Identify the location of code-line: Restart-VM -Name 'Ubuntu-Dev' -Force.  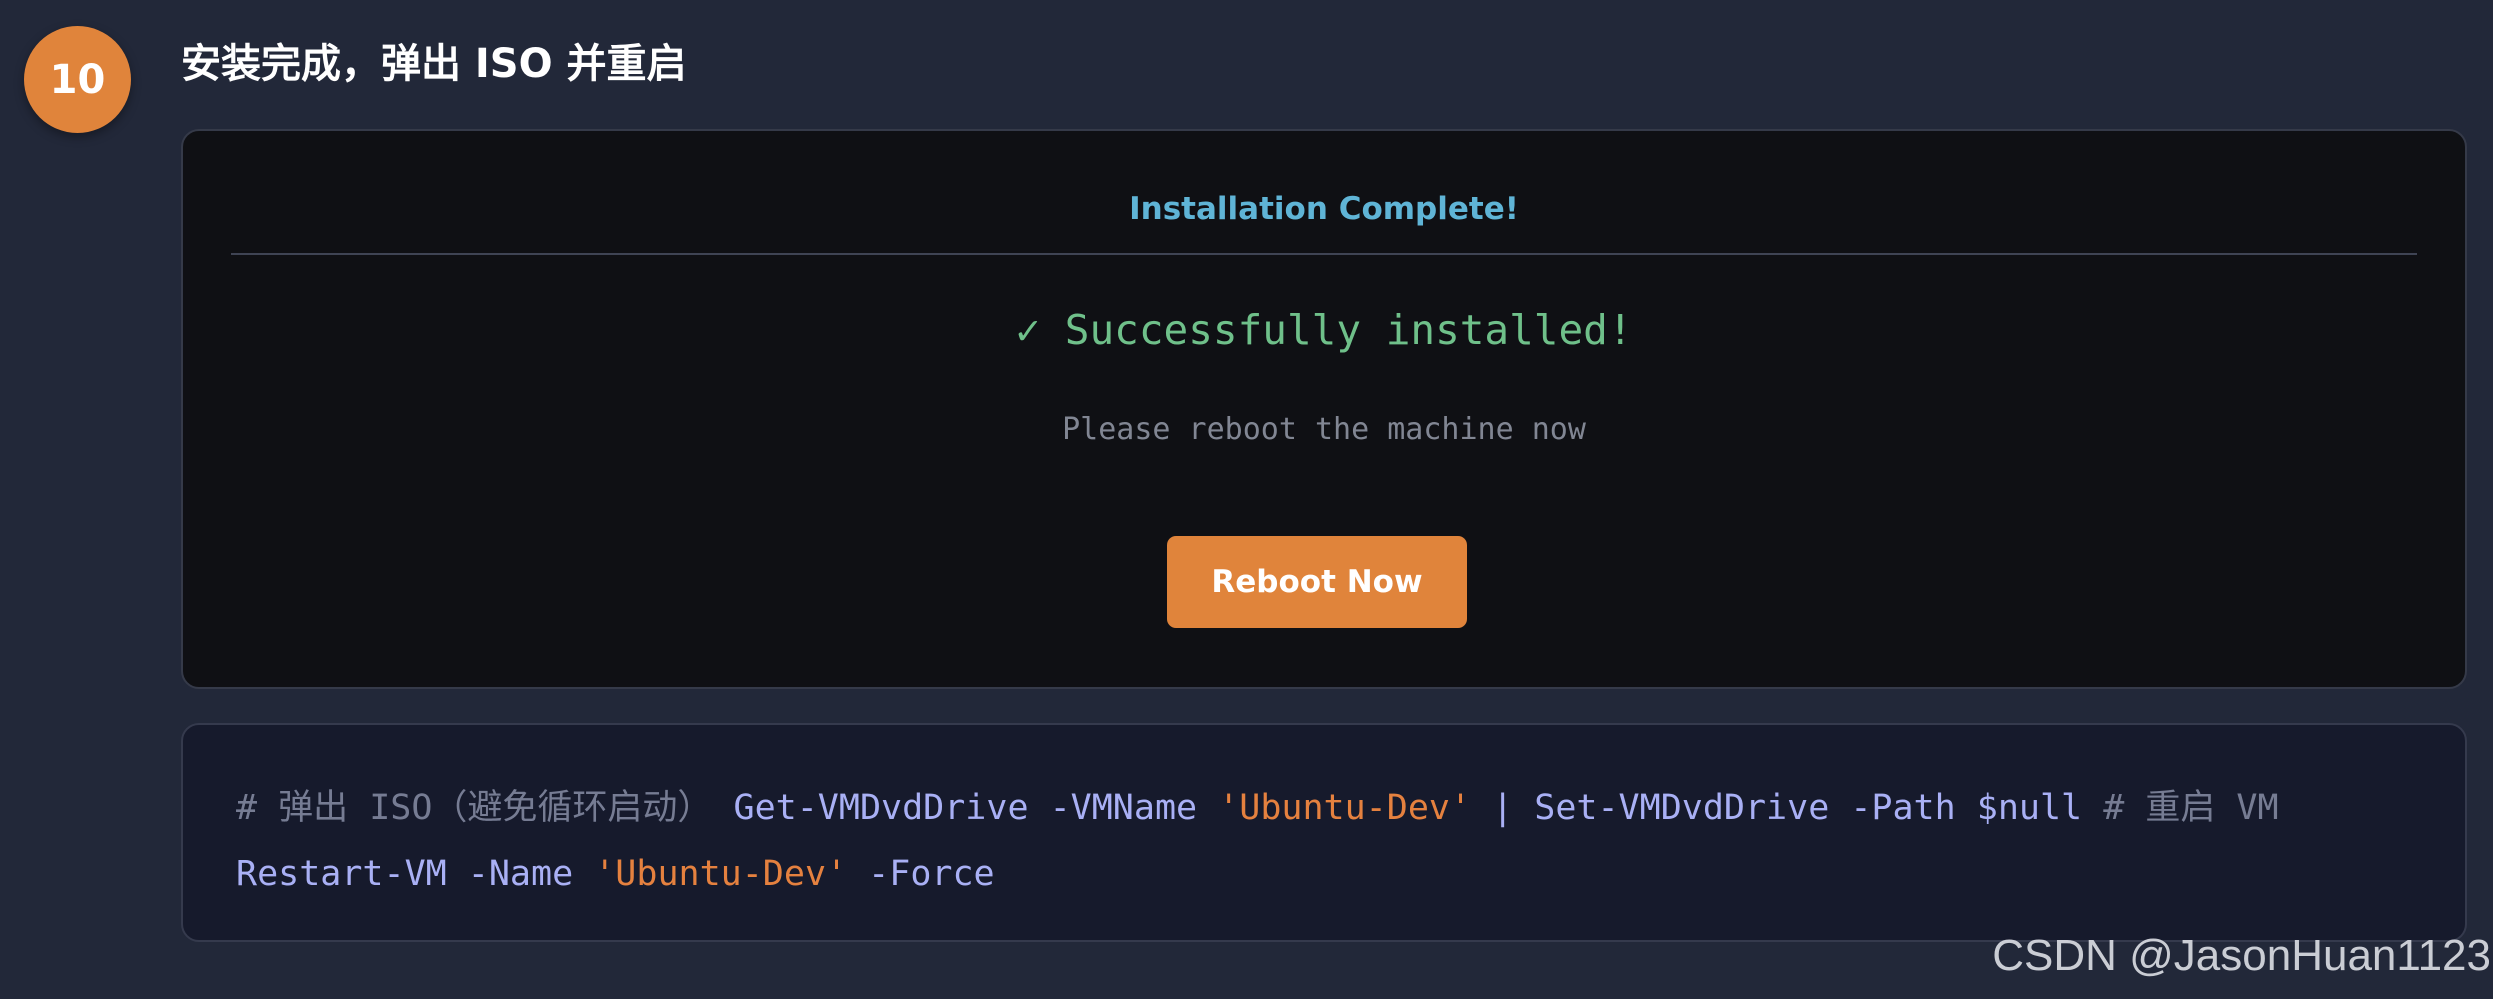
(1325, 874).